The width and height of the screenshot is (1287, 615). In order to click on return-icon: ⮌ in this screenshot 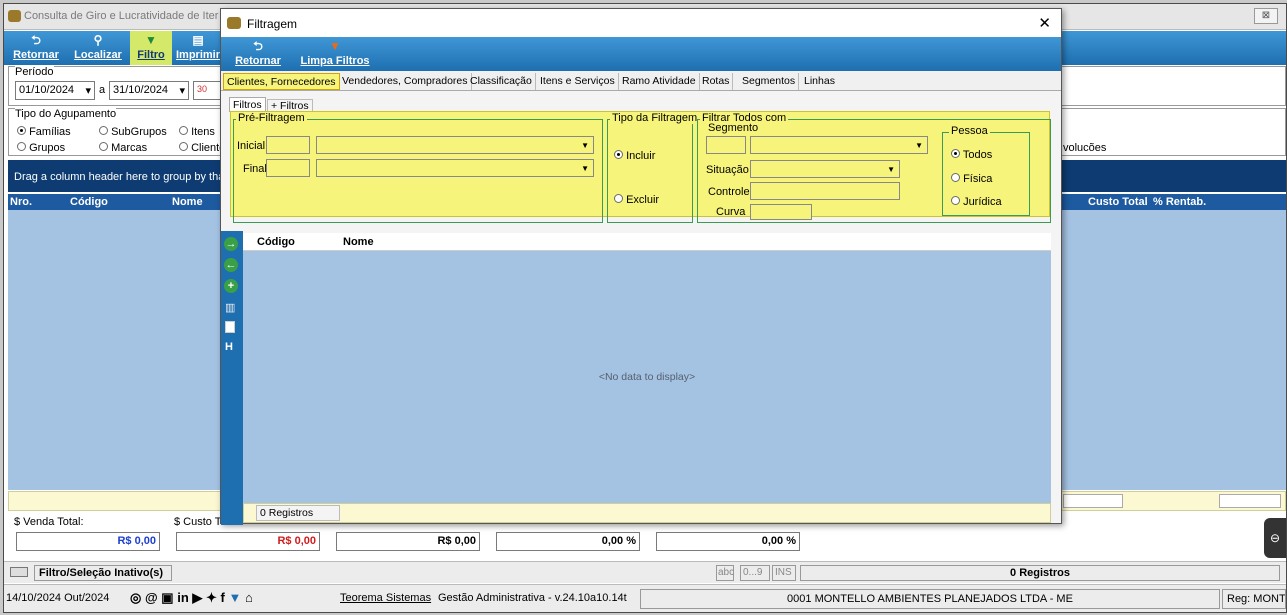, I will do `click(36, 40)`.